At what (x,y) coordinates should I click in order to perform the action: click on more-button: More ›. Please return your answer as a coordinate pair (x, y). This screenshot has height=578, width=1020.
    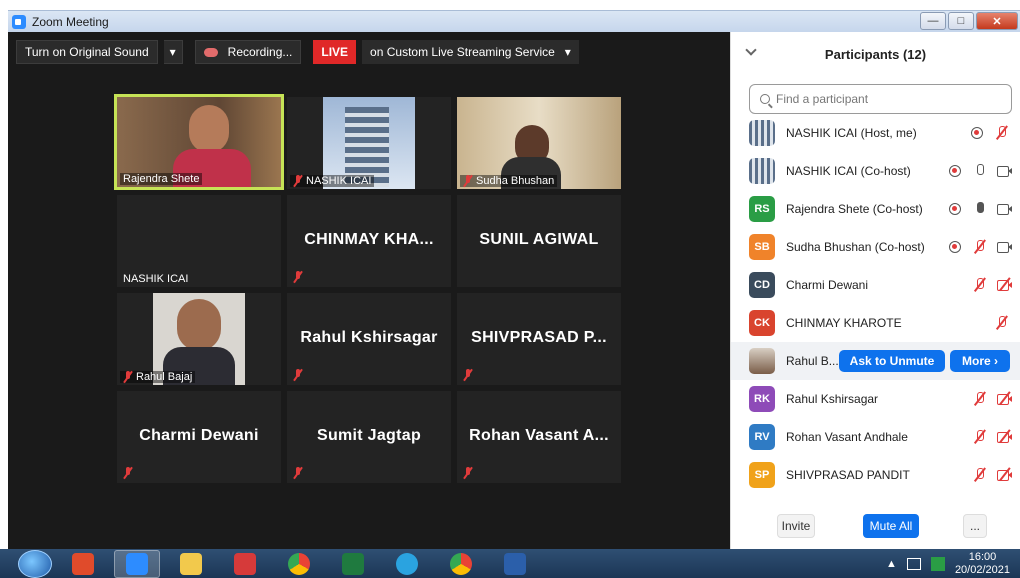
    Looking at the image, I should click on (980, 361).